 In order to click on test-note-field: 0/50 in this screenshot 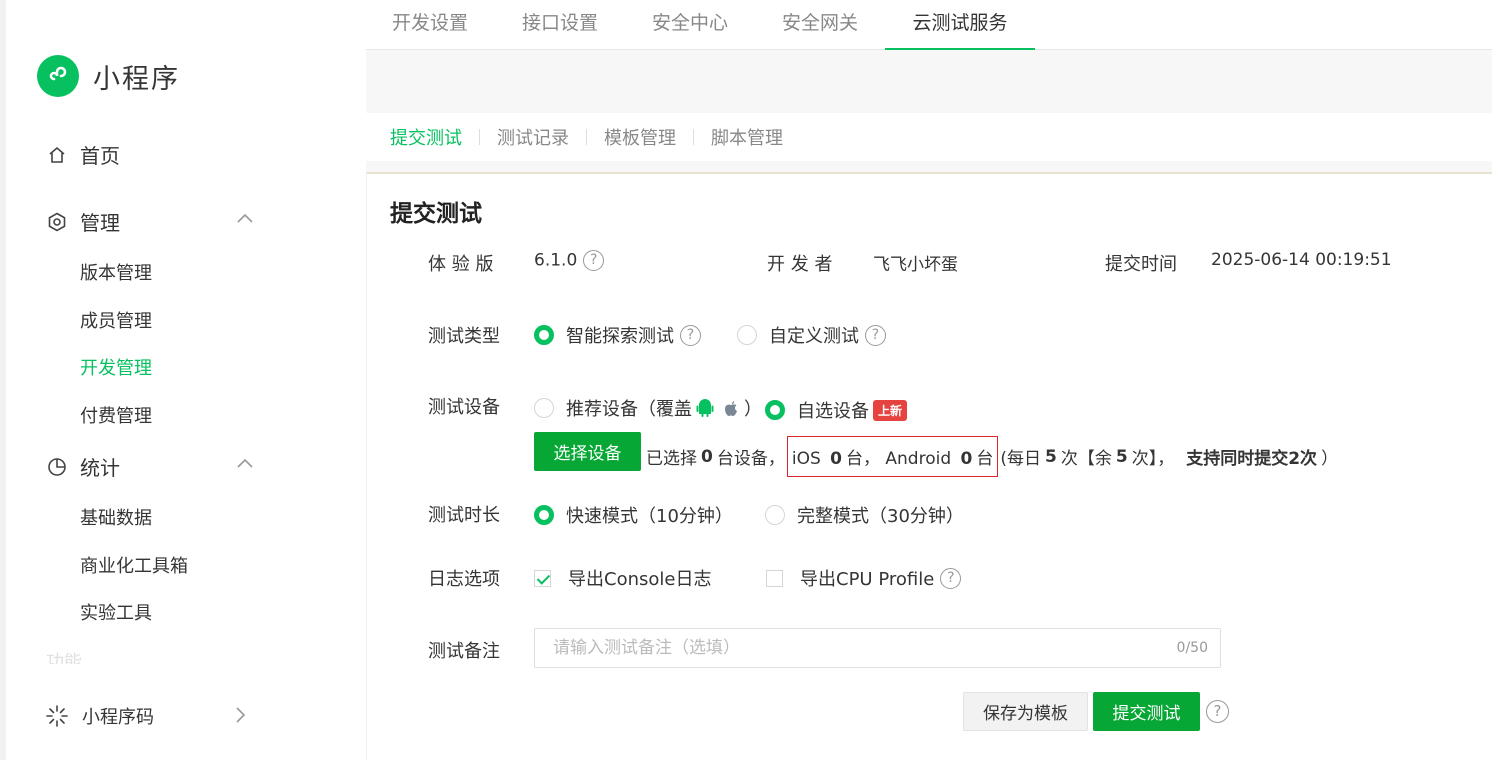, I will do `click(877, 648)`.